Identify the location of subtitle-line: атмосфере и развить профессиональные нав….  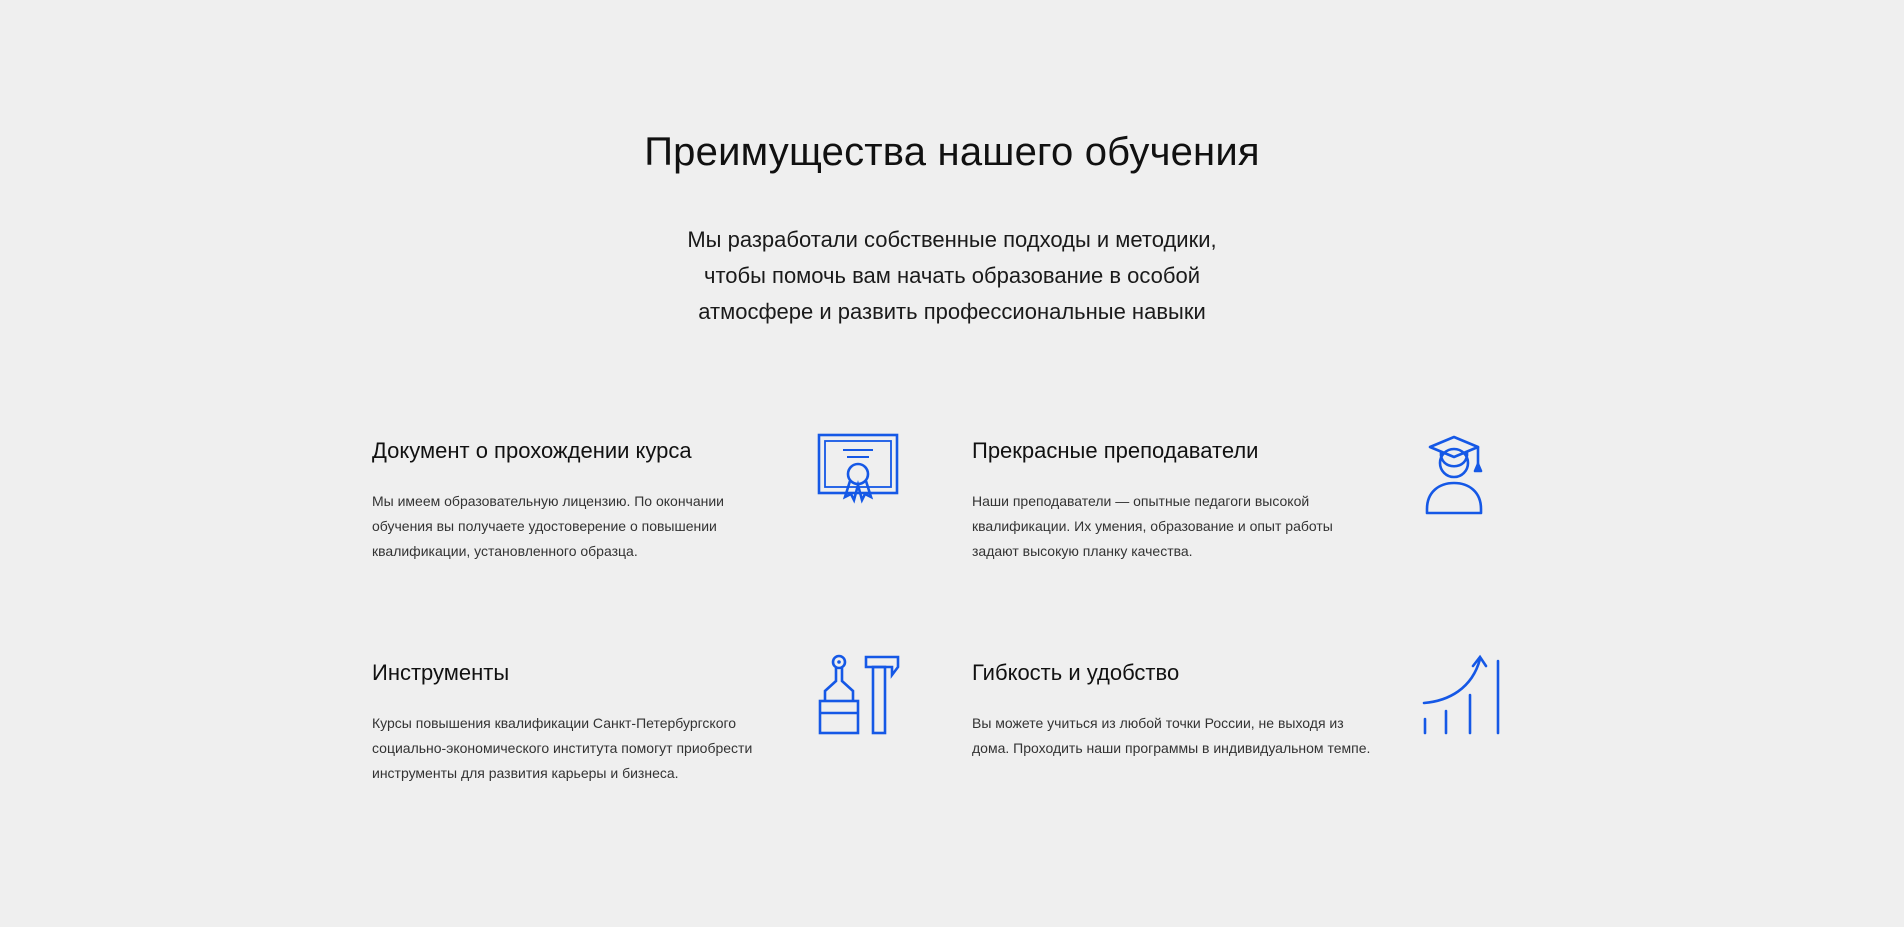
(952, 311).